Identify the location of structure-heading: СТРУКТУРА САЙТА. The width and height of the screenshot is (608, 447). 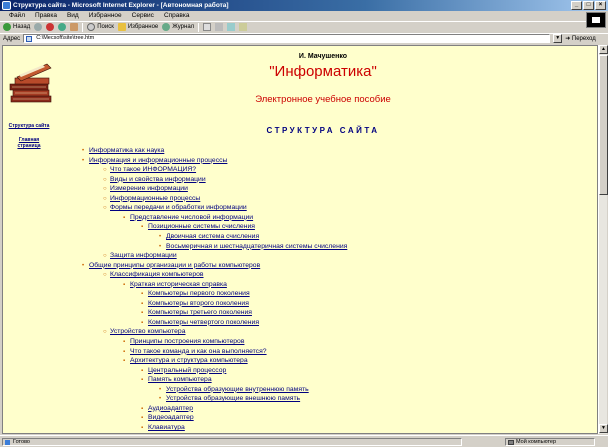
(323, 130).